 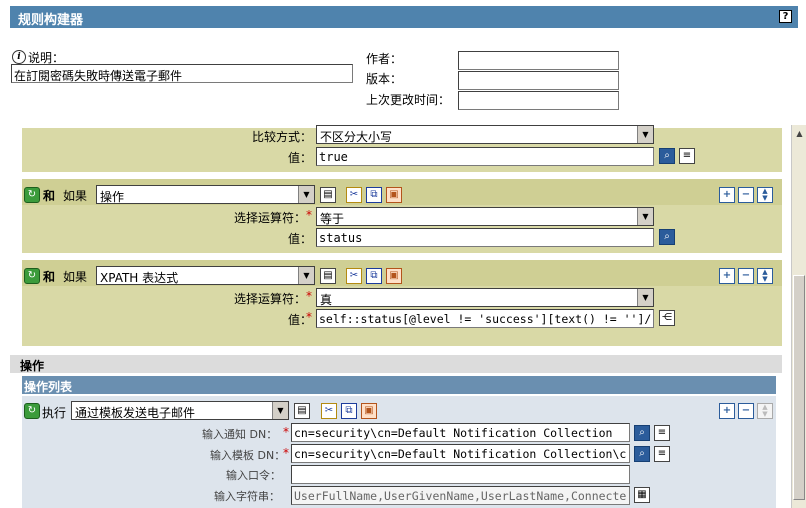 What do you see at coordinates (785, 16) in the screenshot?
I see `help-icon: ?` at bounding box center [785, 16].